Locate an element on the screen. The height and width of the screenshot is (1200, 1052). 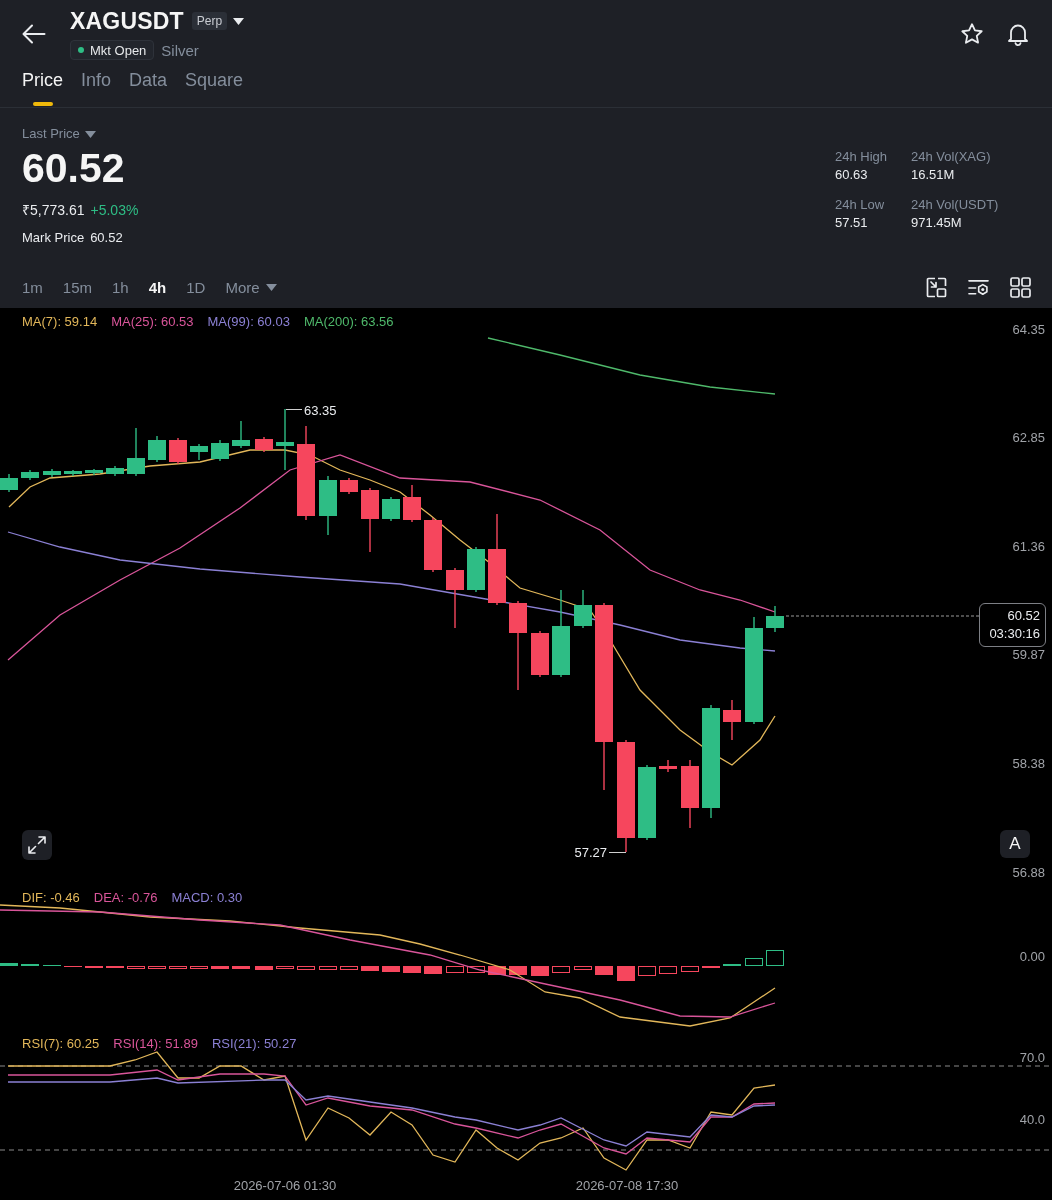
tab: Data is located at coordinates (148, 87).